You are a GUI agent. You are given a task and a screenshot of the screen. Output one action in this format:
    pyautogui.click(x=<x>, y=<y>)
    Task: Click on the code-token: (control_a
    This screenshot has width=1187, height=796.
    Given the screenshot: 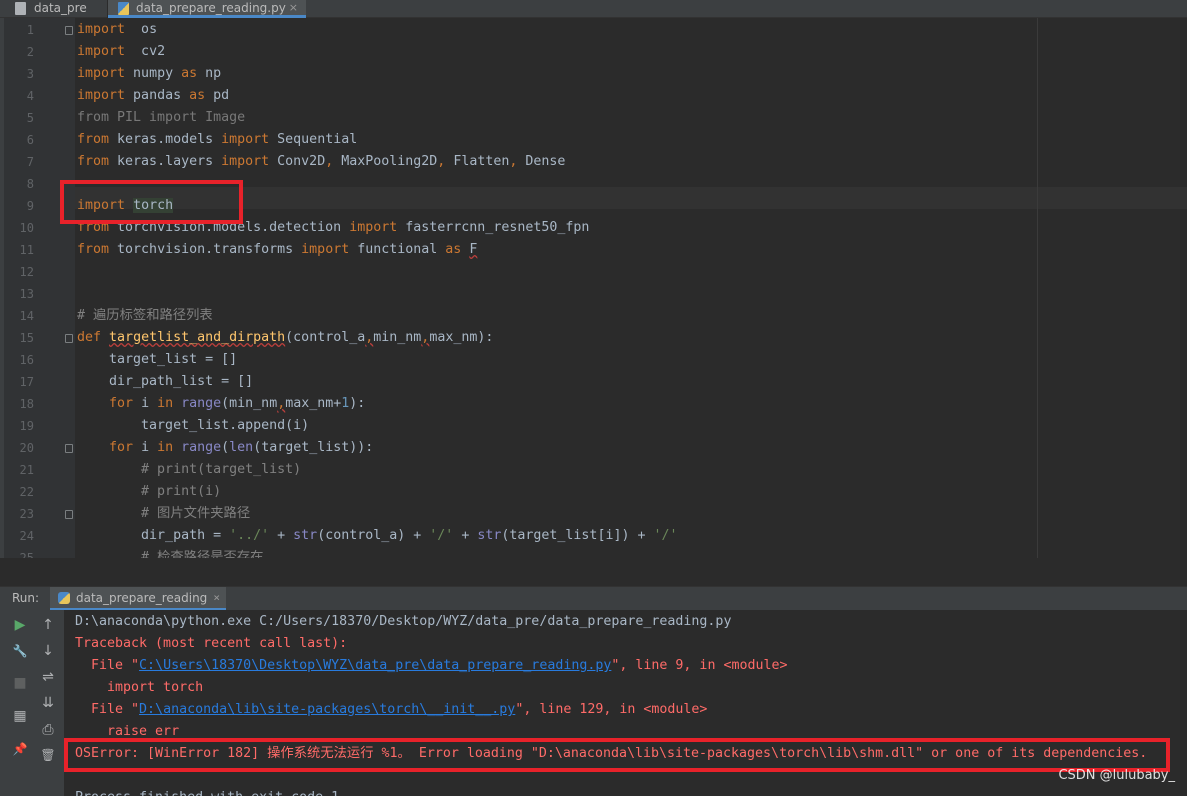 What is the action you would take?
    pyautogui.click(x=325, y=337)
    